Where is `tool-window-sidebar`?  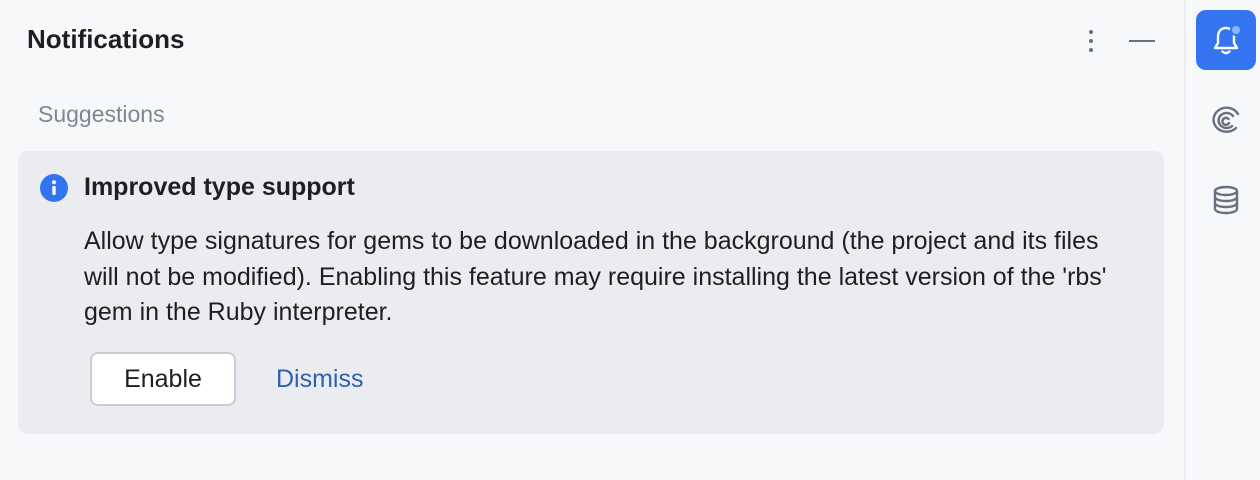
tool-window-sidebar is located at coordinates (1223, 240).